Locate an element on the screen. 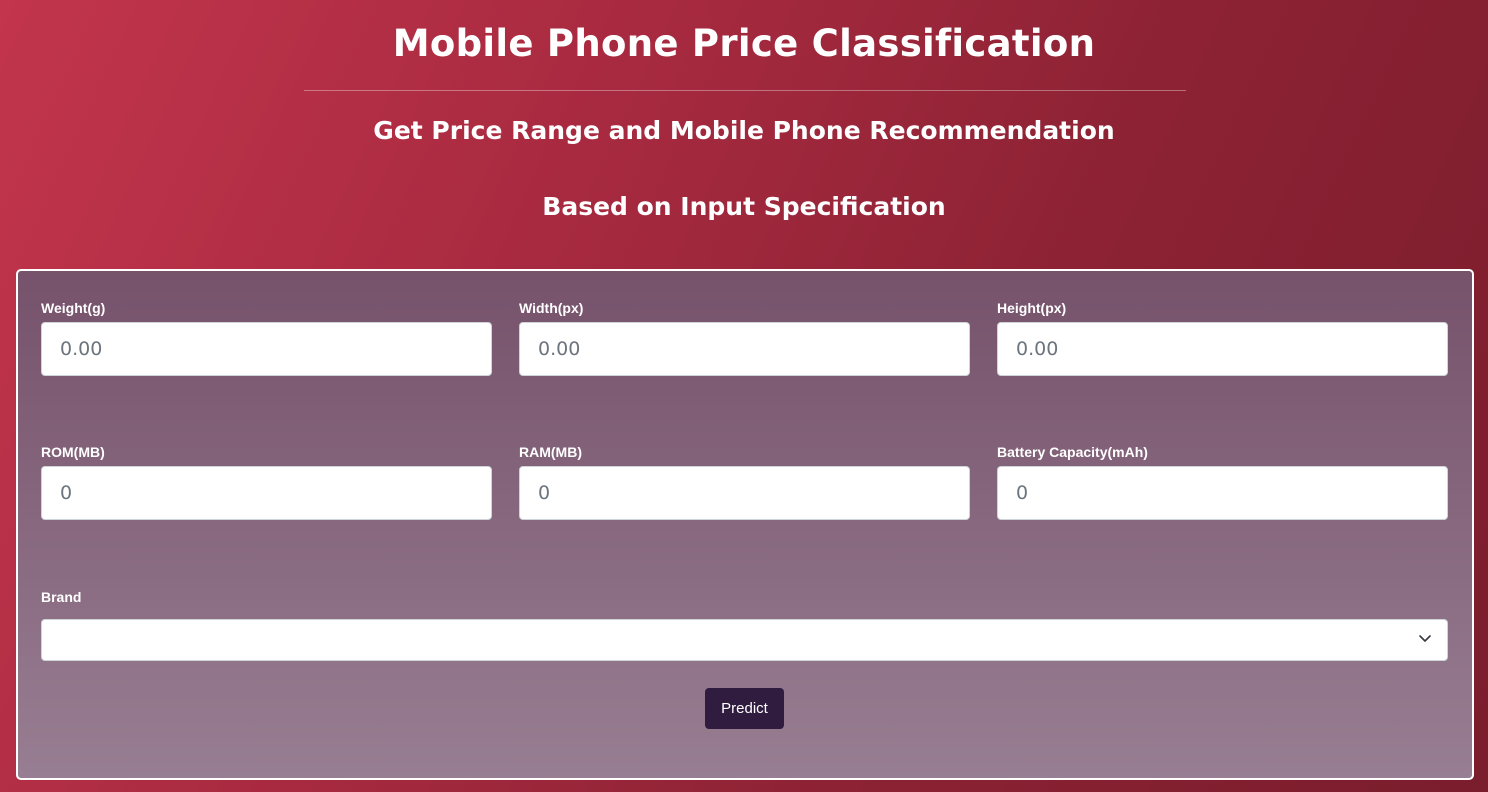 Image resolution: width=1488 pixels, height=792 pixels. brand-select is located at coordinates (744, 640).